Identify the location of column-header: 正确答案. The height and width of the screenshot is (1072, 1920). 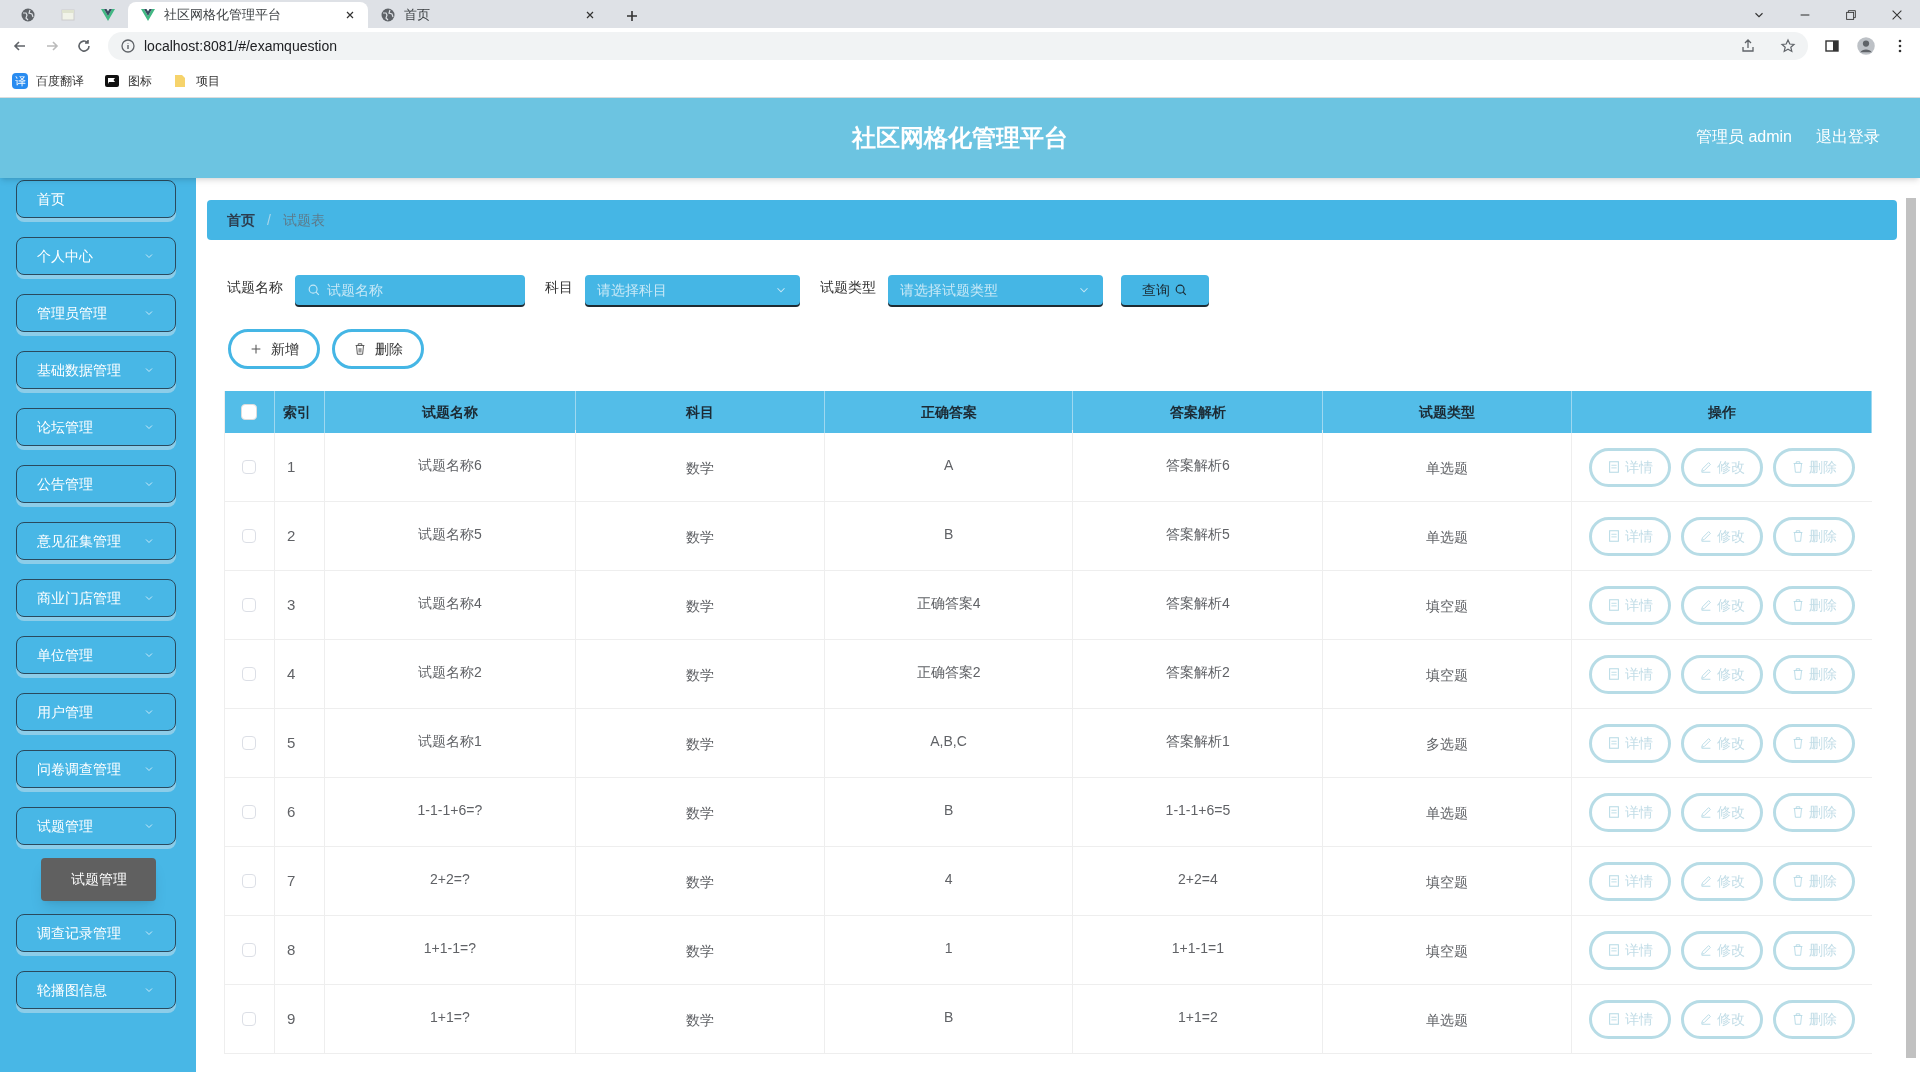
(949, 412).